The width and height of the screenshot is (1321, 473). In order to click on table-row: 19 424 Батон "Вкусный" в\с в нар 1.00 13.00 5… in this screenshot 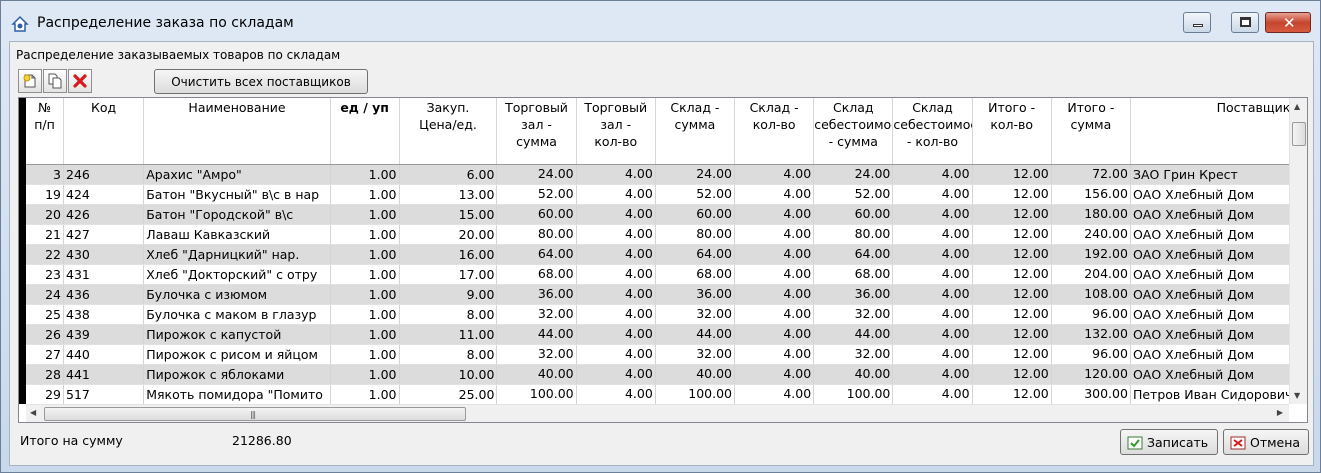, I will do `click(657, 194)`.